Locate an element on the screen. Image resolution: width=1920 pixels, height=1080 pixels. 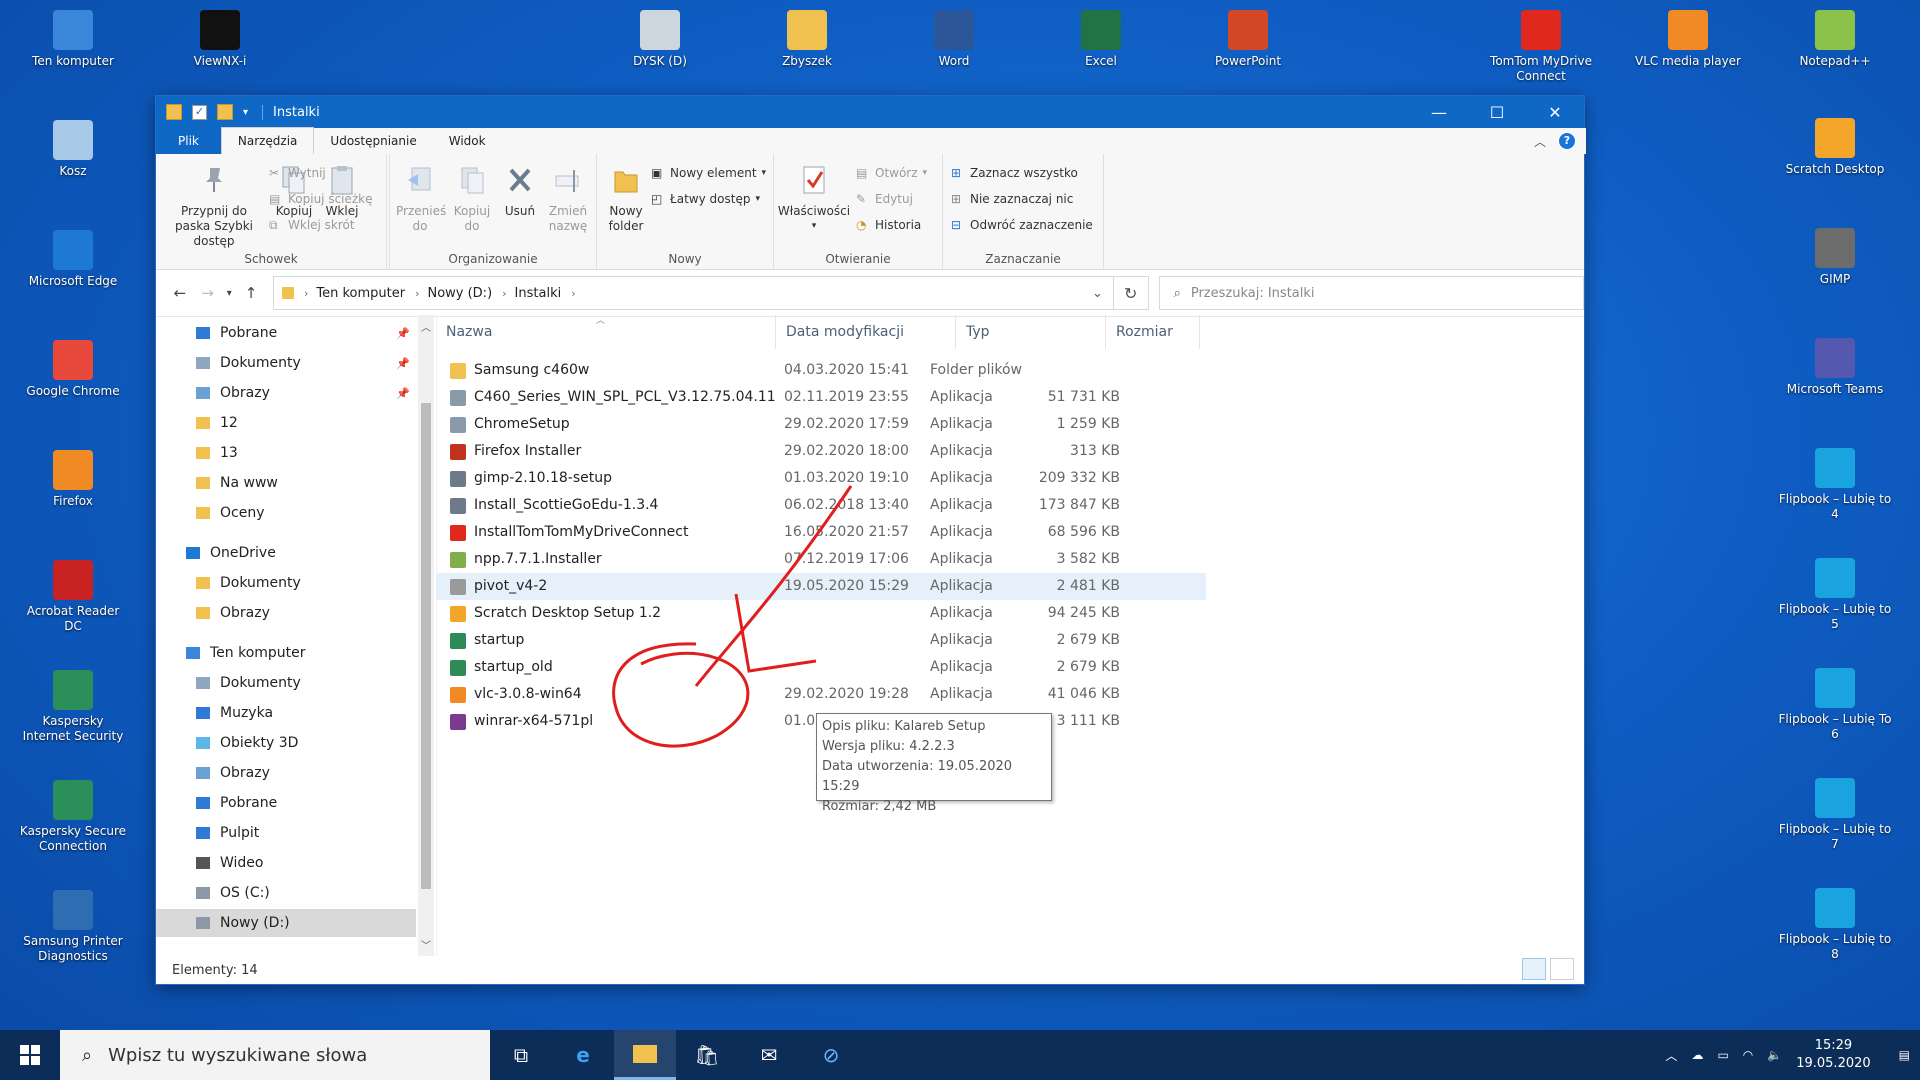
nav-item: Muzyka is located at coordinates (286, 713).